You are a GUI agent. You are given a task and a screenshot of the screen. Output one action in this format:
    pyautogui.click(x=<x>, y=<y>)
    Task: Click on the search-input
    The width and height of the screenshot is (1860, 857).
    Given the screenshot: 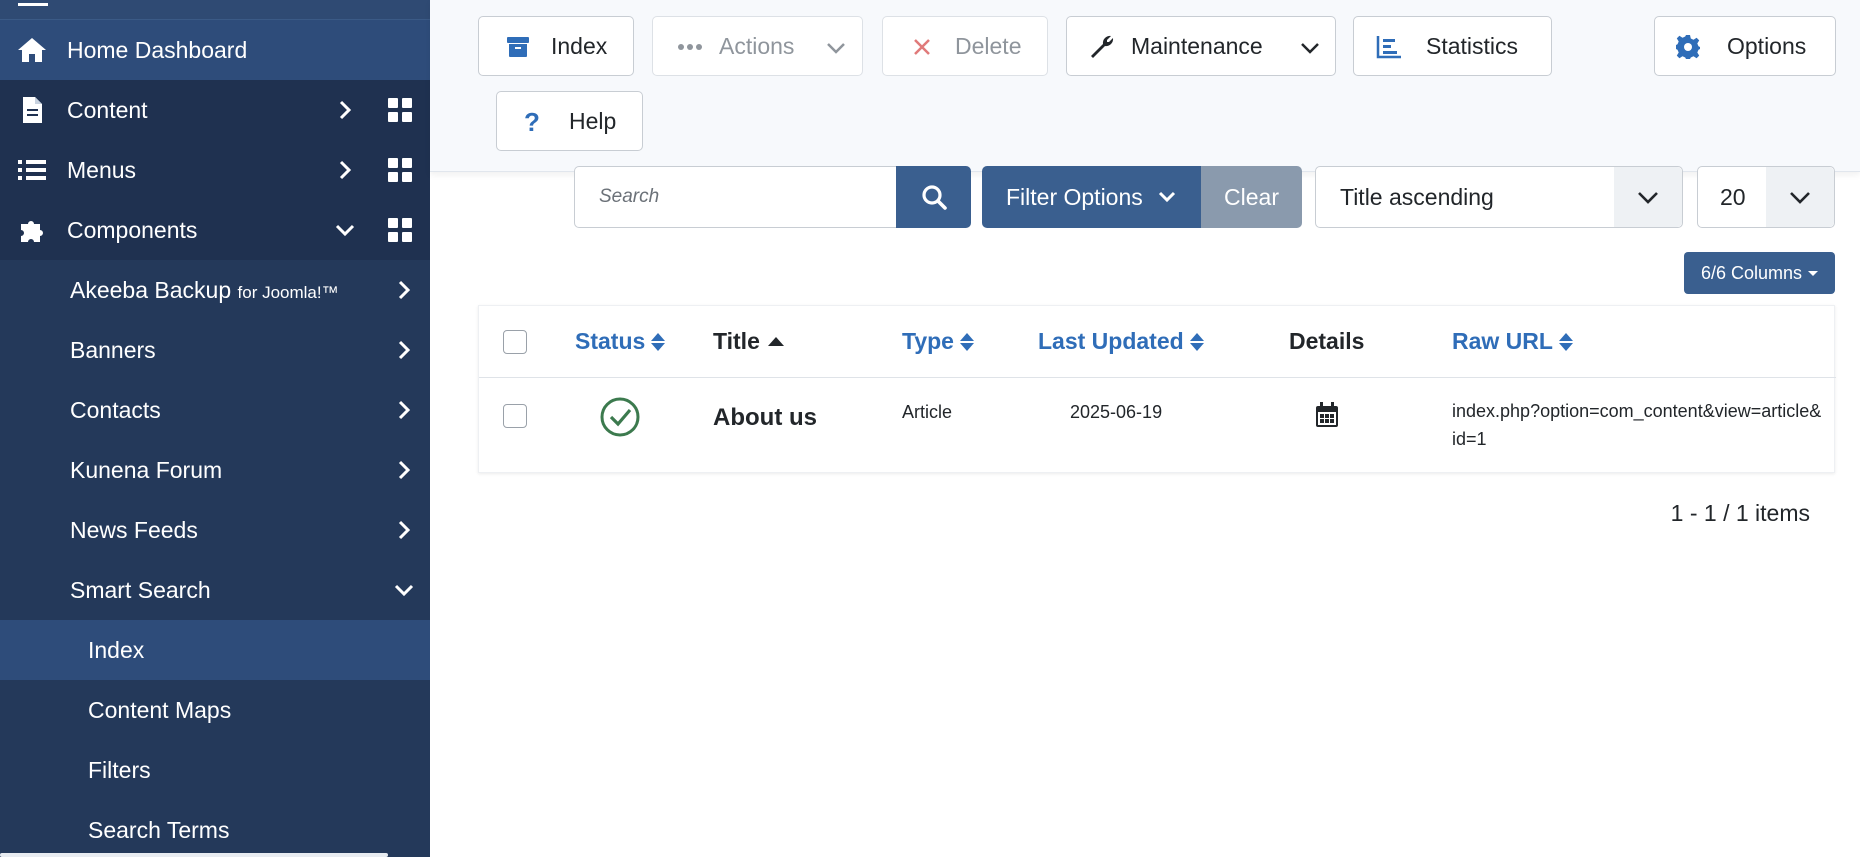 What is the action you would take?
    pyautogui.click(x=736, y=197)
    